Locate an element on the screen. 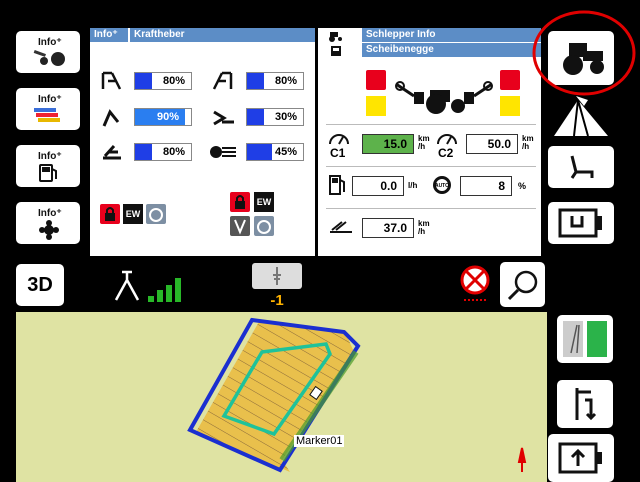  gps-antenna-icon is located at coordinates (127, 285).